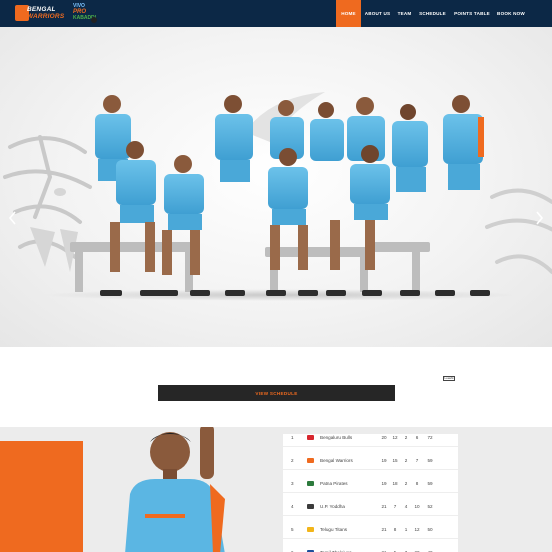 The width and height of the screenshot is (552, 552). Describe the element at coordinates (334, 483) in the screenshot. I see `team-name: Patna Pirates` at that location.